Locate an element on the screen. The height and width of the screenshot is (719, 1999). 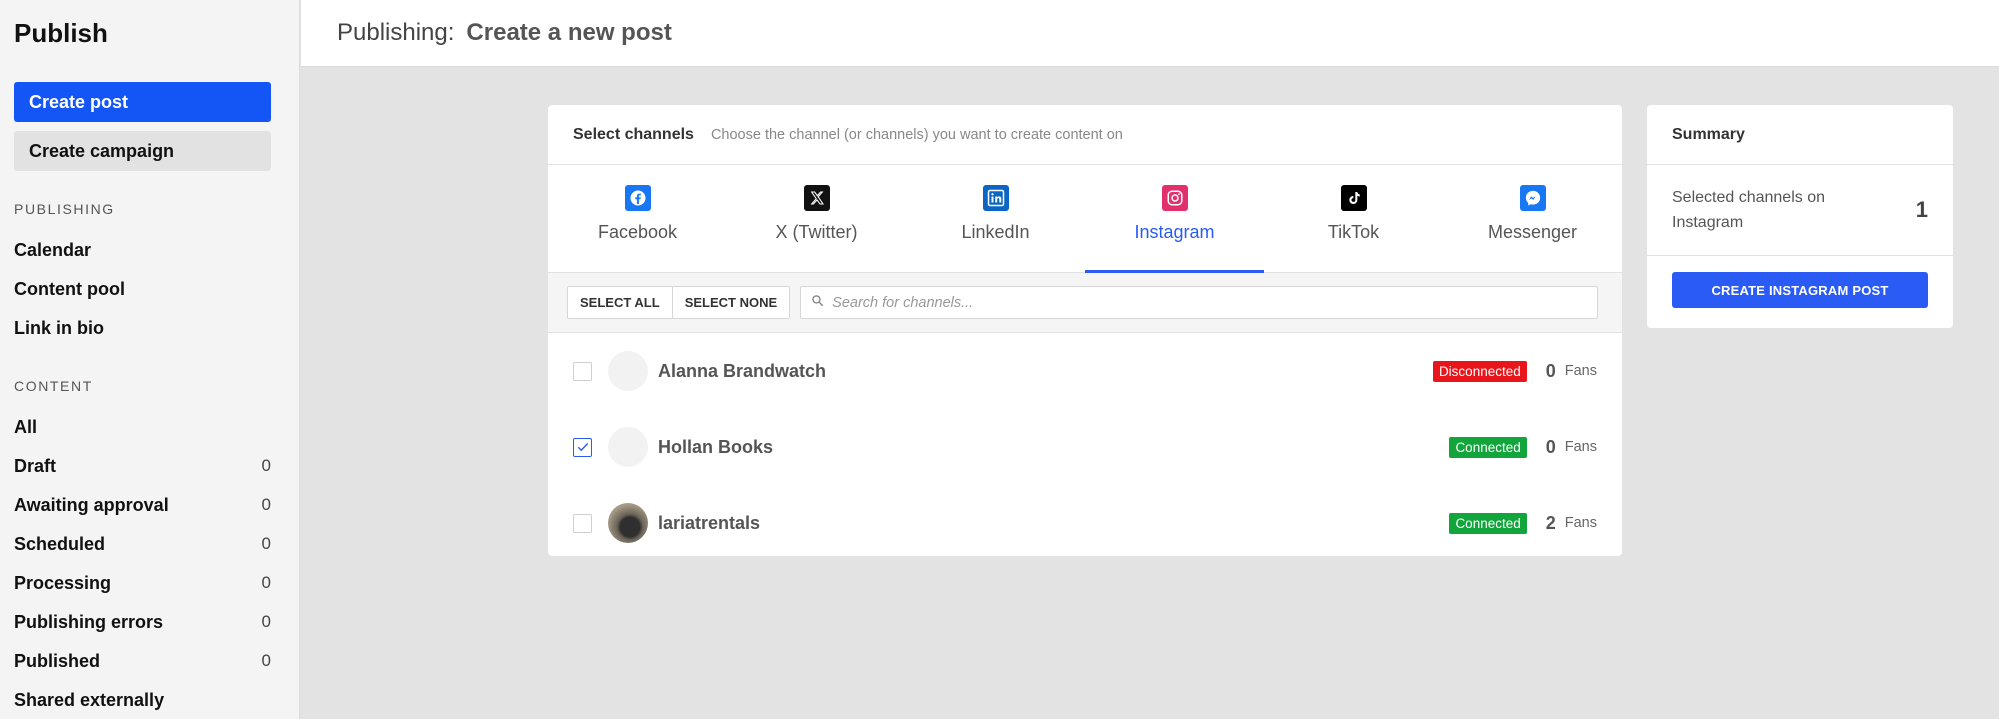
sidebar-item-calendar: Calendar is located at coordinates (142, 250).